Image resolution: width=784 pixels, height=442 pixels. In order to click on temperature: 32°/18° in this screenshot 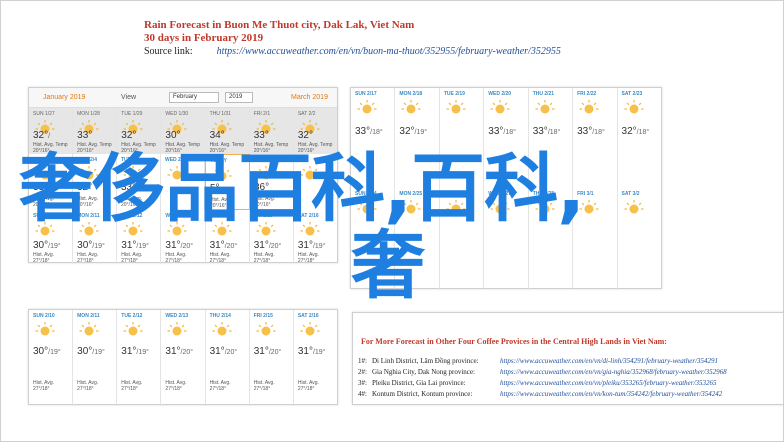, I will do `click(636, 131)`.